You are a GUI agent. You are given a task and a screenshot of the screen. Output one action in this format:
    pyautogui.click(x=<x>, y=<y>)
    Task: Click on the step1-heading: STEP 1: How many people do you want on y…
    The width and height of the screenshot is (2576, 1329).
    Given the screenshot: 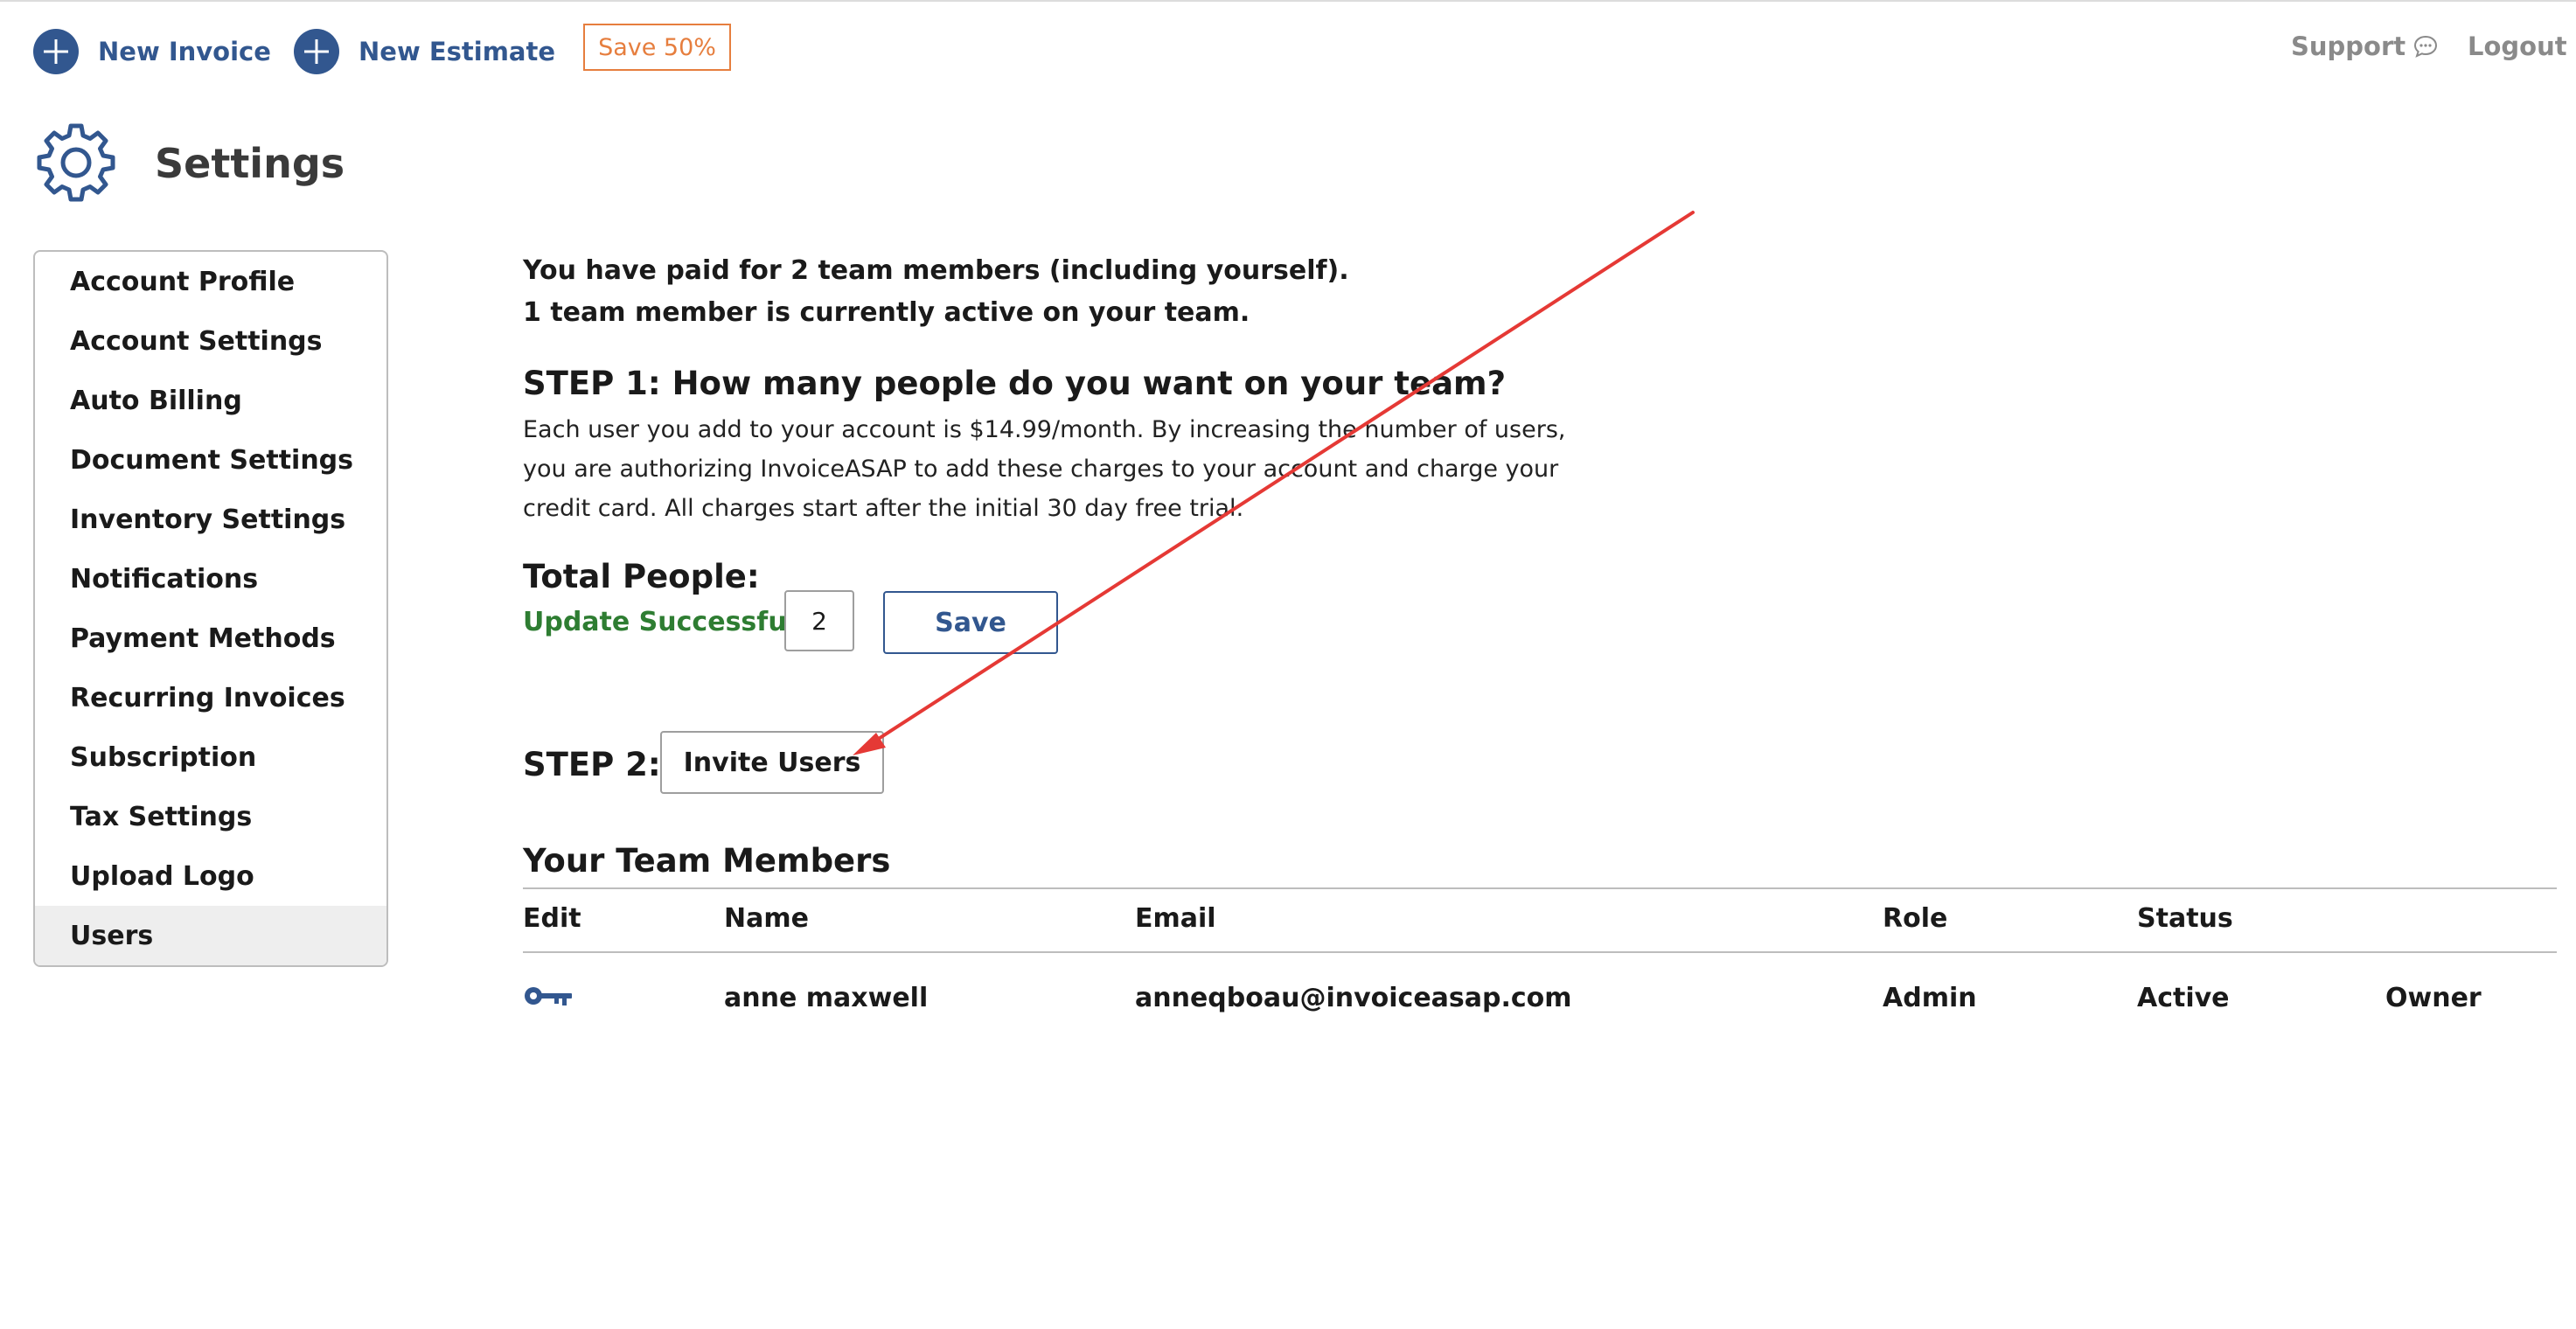 What is the action you would take?
    pyautogui.click(x=1015, y=384)
    